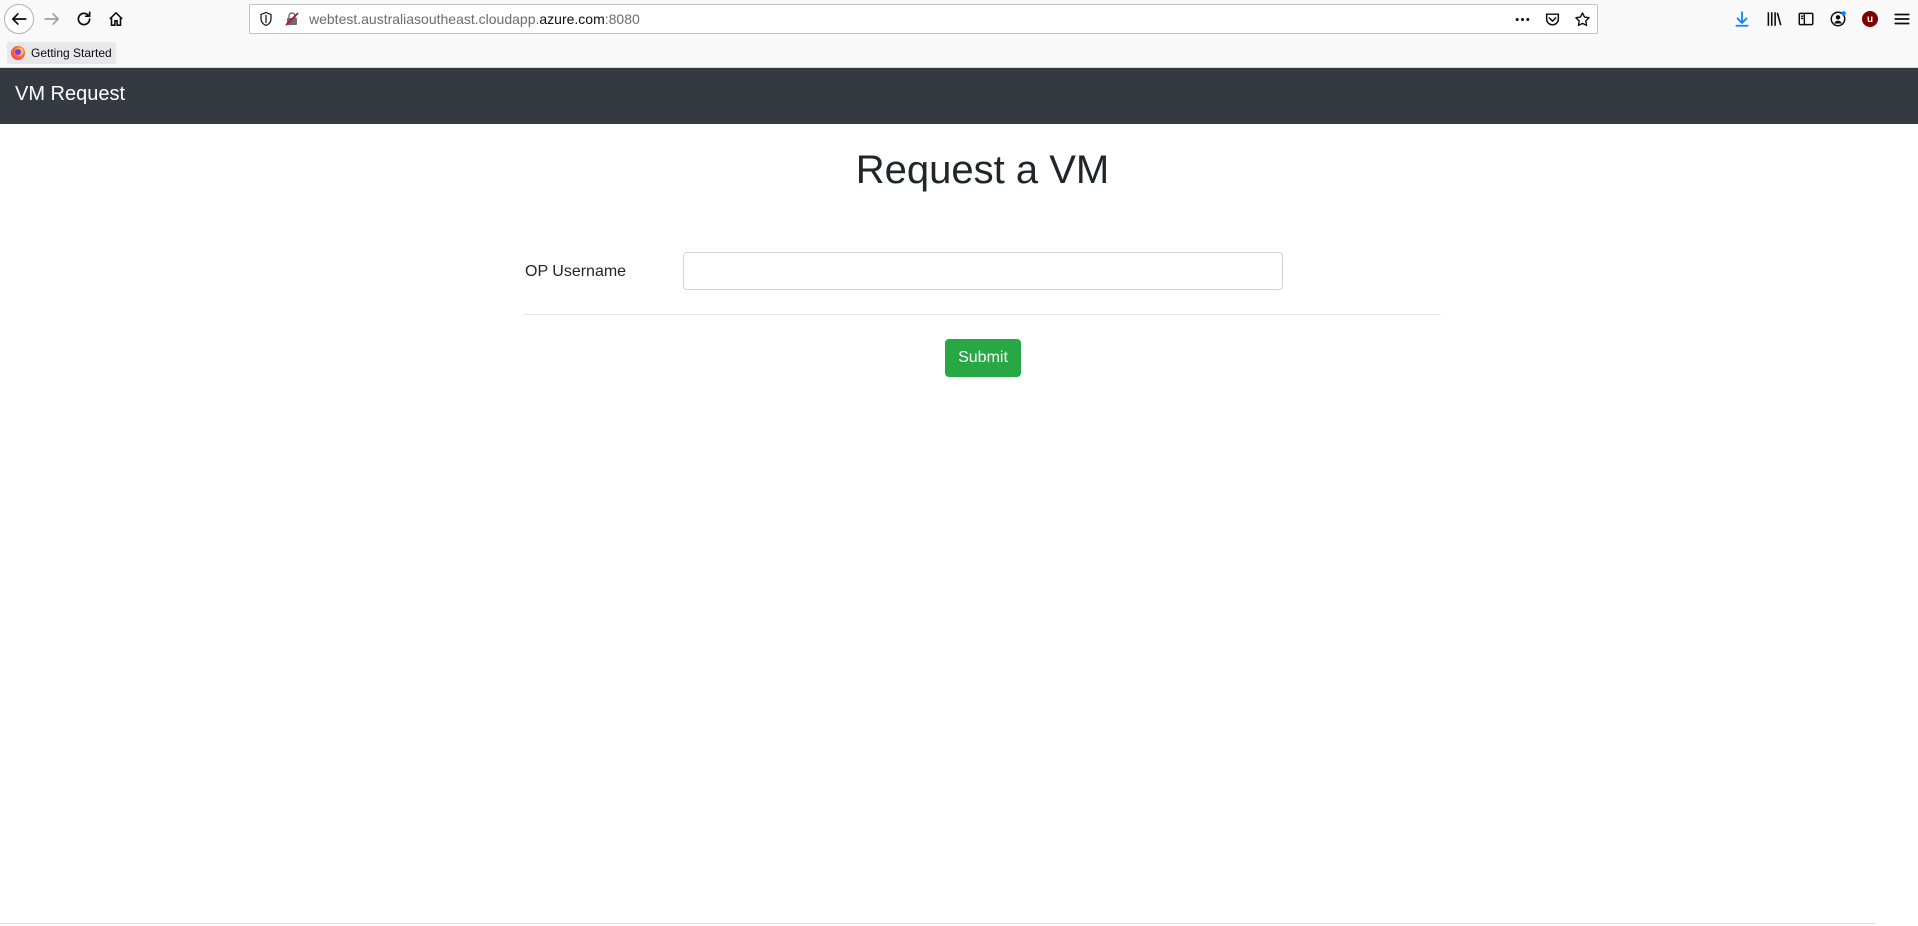 The width and height of the screenshot is (1918, 926). Describe the element at coordinates (983, 271) in the screenshot. I see `username-input` at that location.